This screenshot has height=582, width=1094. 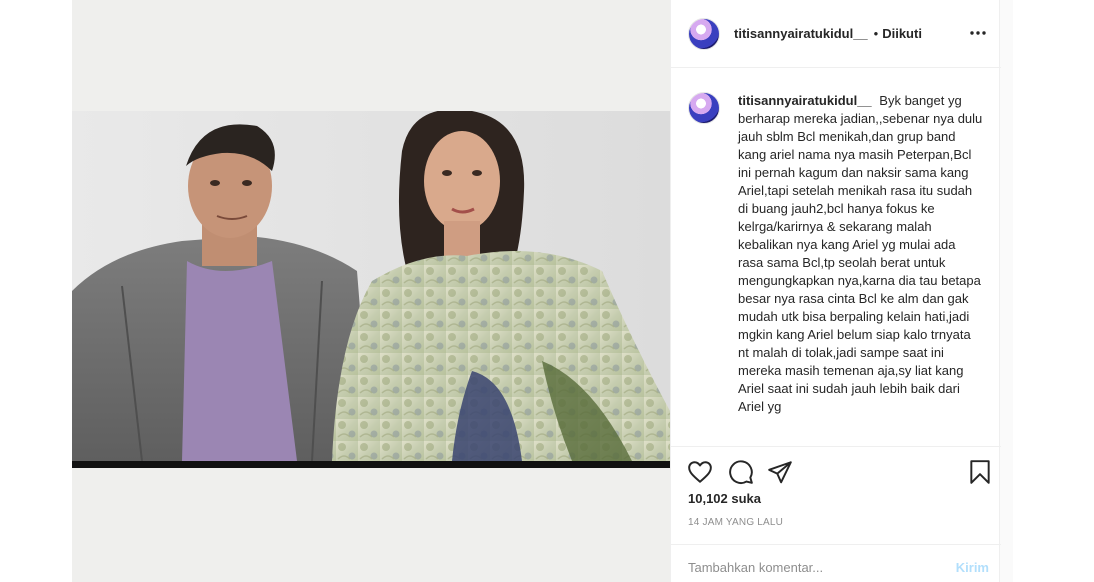 What do you see at coordinates (371, 464) in the screenshot?
I see `photo-bottom-bar` at bounding box center [371, 464].